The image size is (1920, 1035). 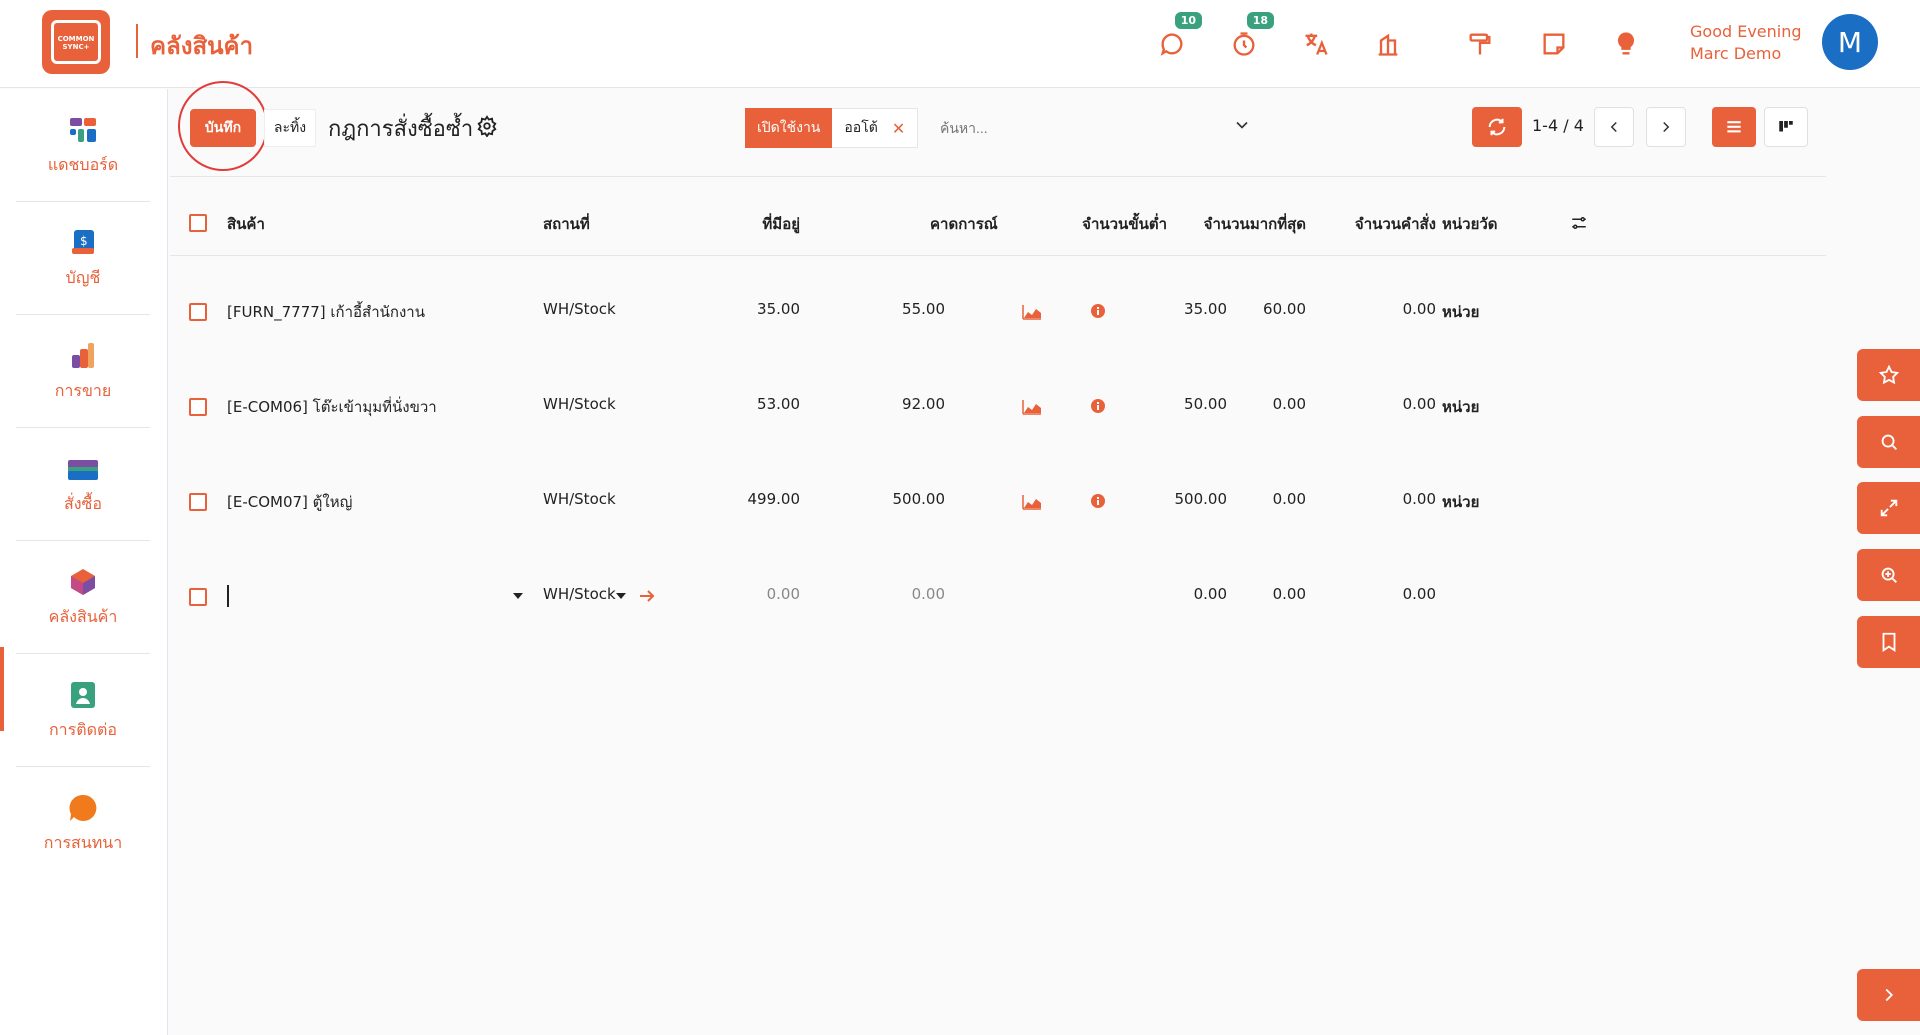 What do you see at coordinates (83, 582) in the screenshot?
I see `inventory-icon` at bounding box center [83, 582].